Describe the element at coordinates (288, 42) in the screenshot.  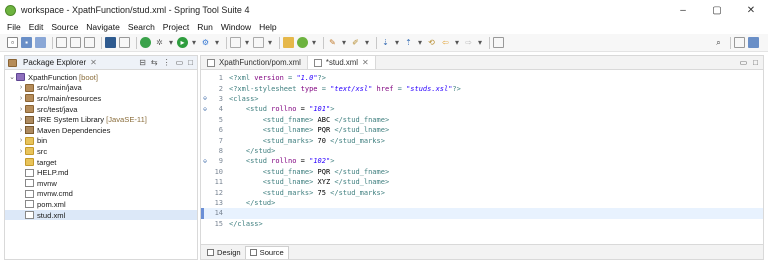
I see `open-perspective-icon` at that location.